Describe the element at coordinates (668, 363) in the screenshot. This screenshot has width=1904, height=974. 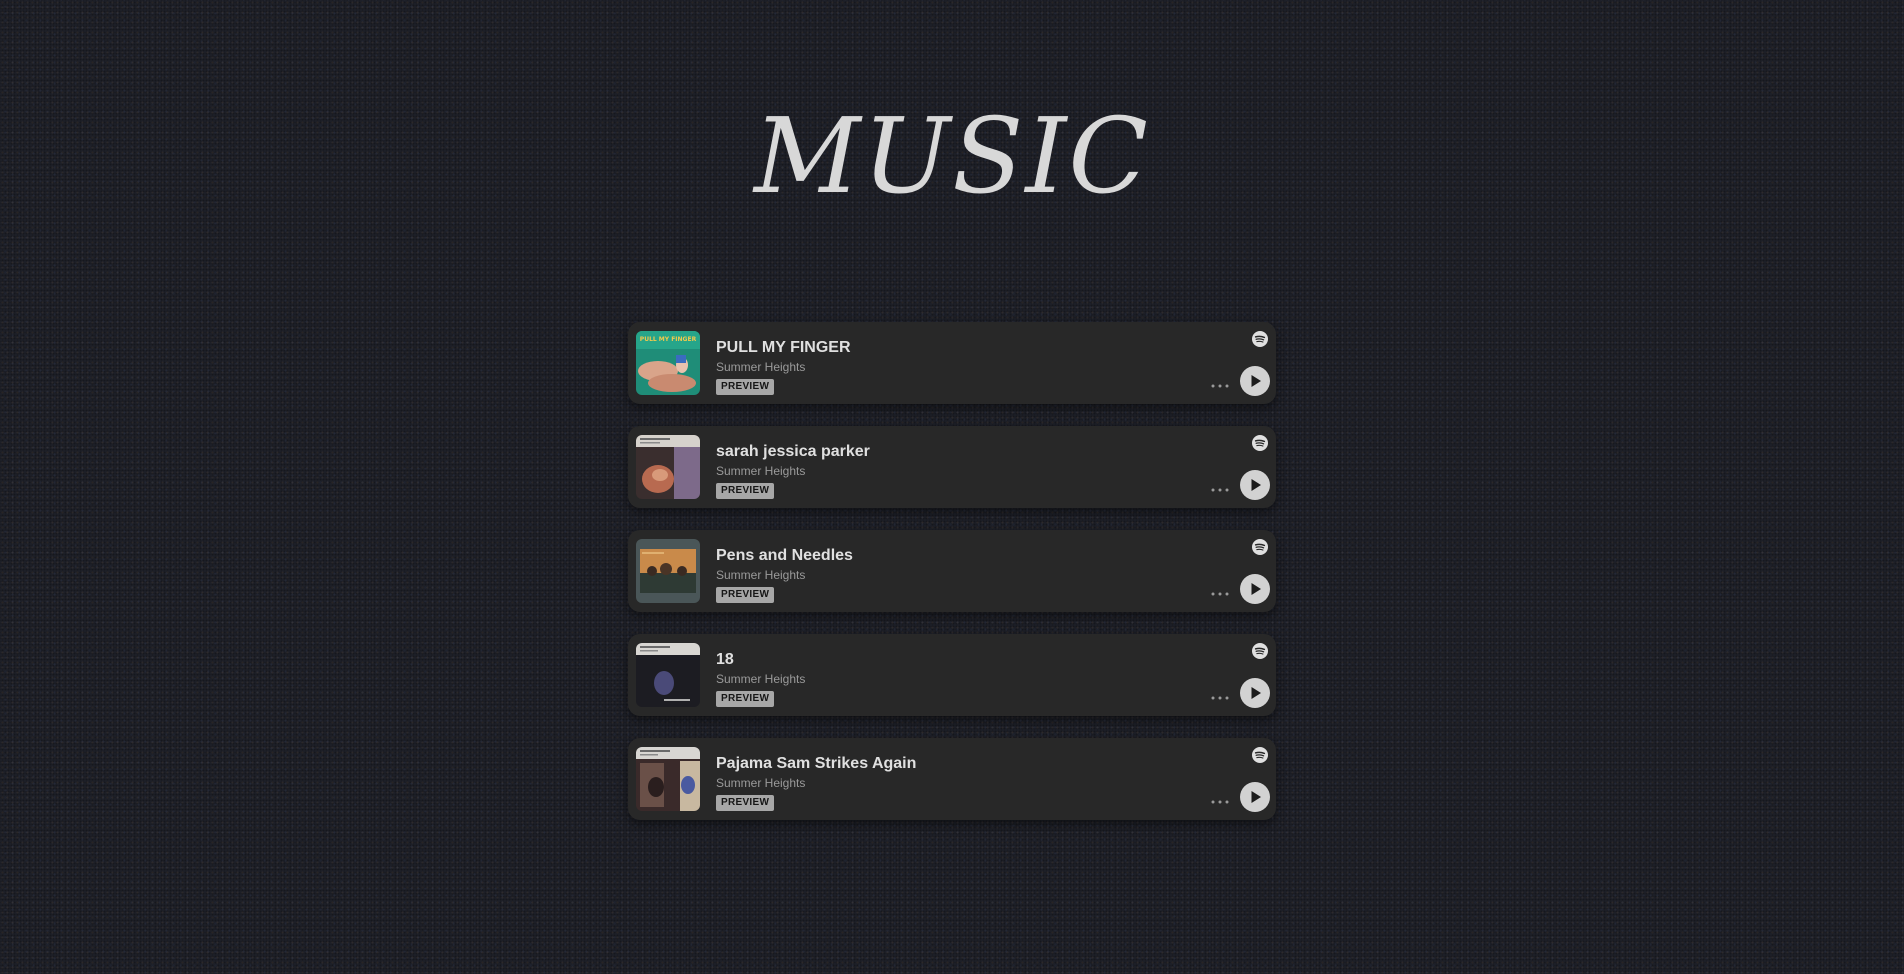
I see `album-cover: PULL MY FINGER` at that location.